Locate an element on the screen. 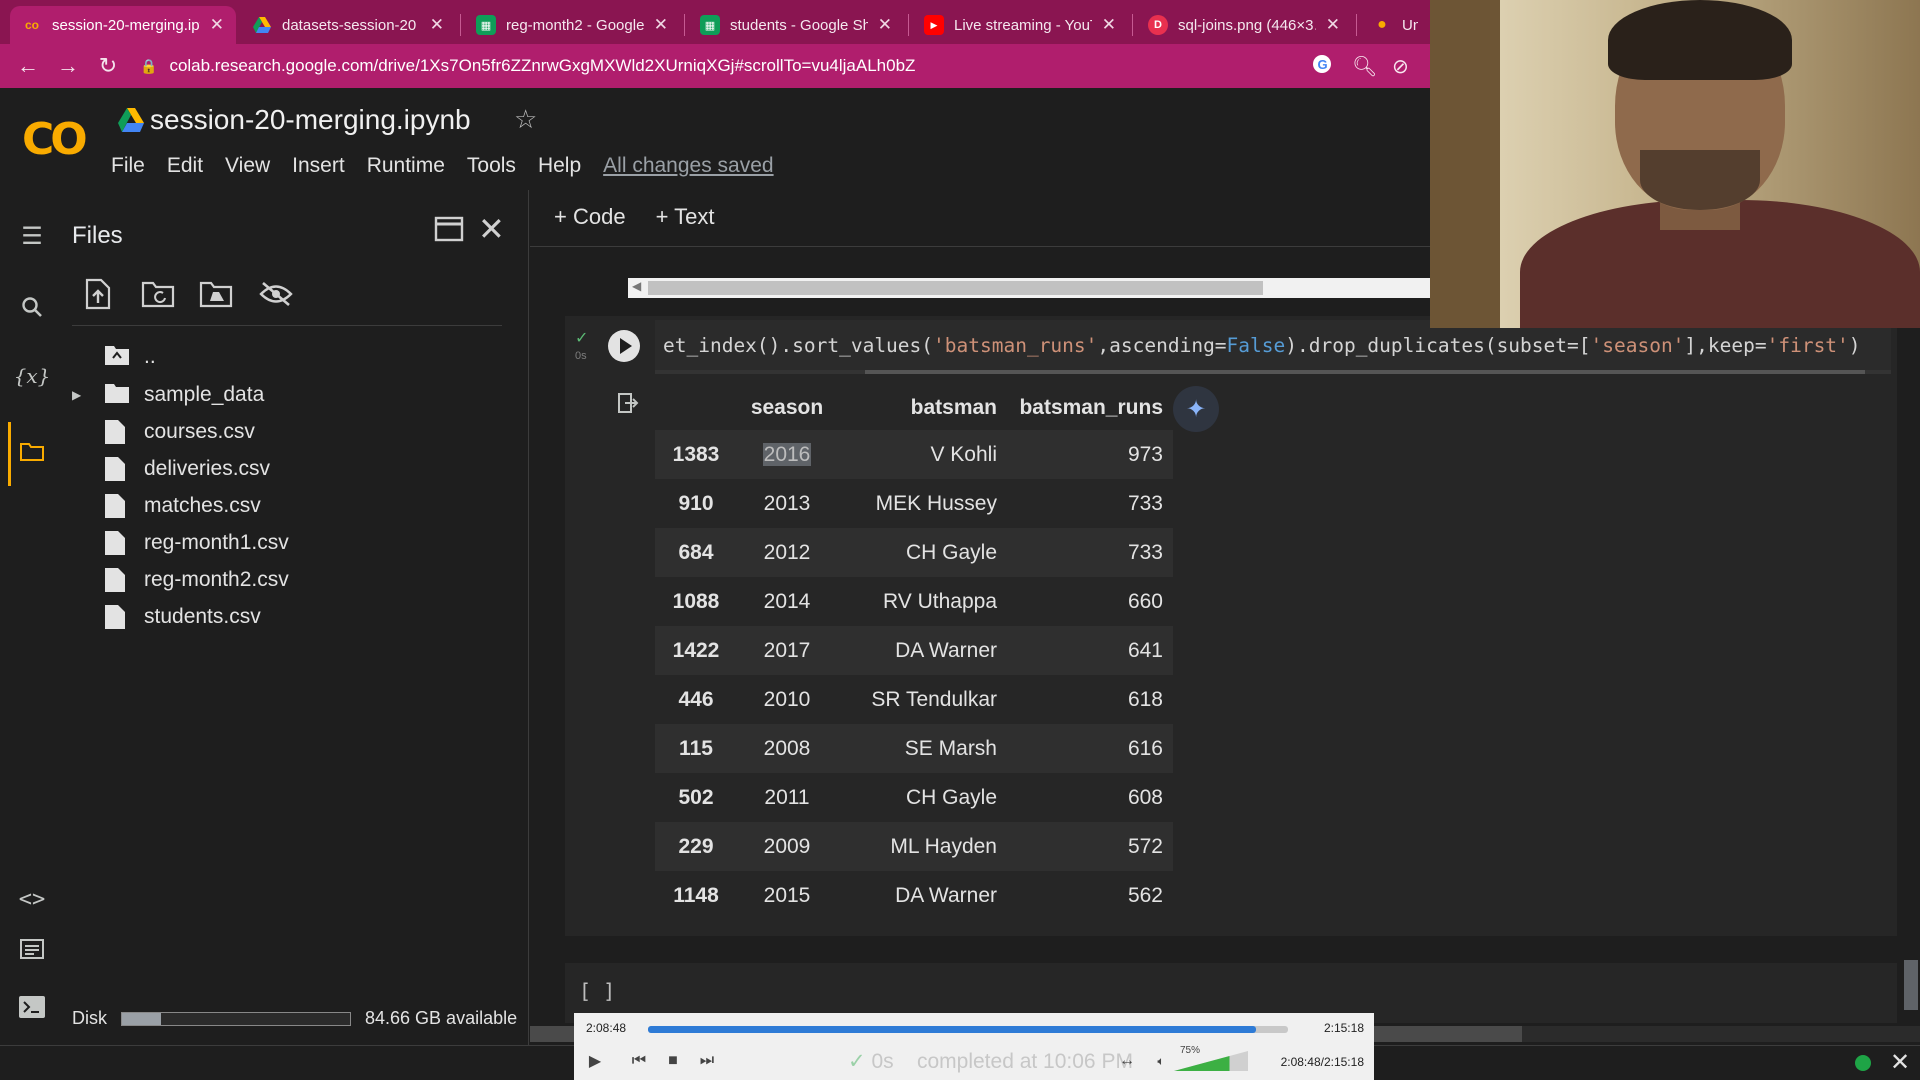  cell-batsman-runs: 618 is located at coordinates (1145, 699).